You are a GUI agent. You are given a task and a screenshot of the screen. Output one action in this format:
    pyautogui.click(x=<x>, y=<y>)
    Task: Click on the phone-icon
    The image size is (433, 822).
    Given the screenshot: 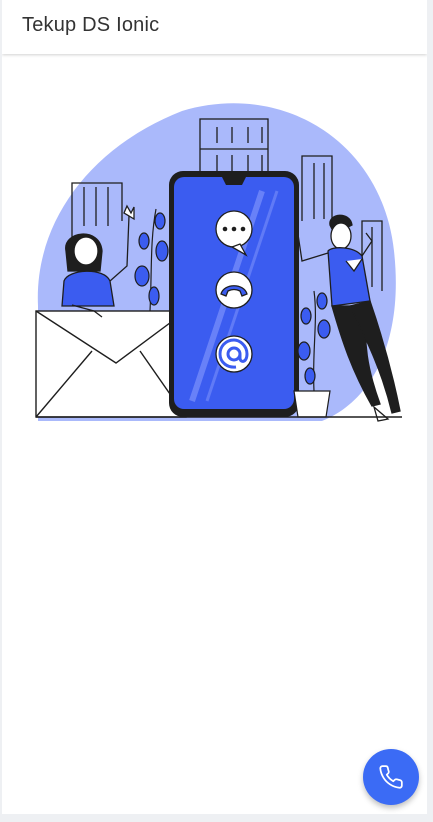 What is the action you would take?
    pyautogui.click(x=391, y=777)
    